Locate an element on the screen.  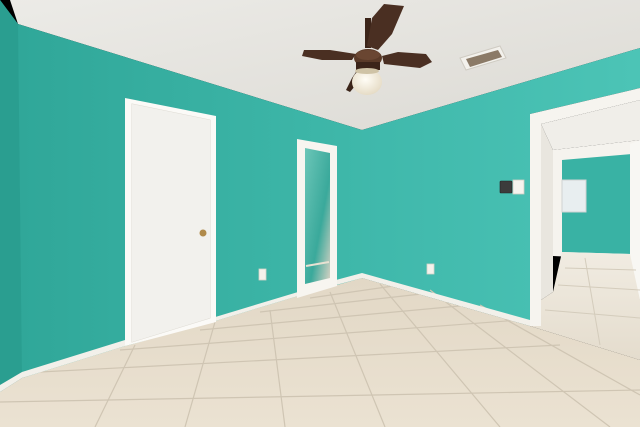
mirrored-closet-door is located at coordinates (317, 218).